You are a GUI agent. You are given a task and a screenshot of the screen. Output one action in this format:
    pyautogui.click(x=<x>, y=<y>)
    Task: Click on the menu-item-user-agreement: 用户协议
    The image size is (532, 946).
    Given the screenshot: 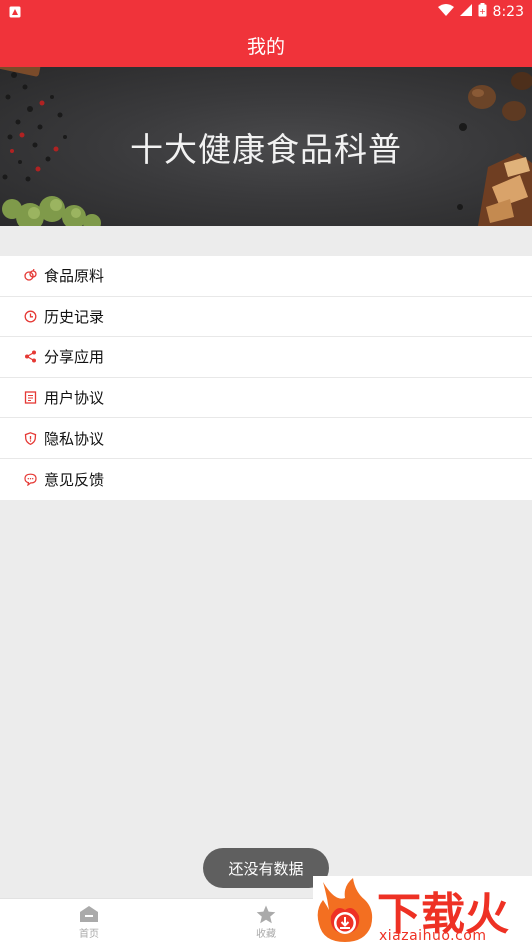 What is the action you would take?
    pyautogui.click(x=266, y=398)
    